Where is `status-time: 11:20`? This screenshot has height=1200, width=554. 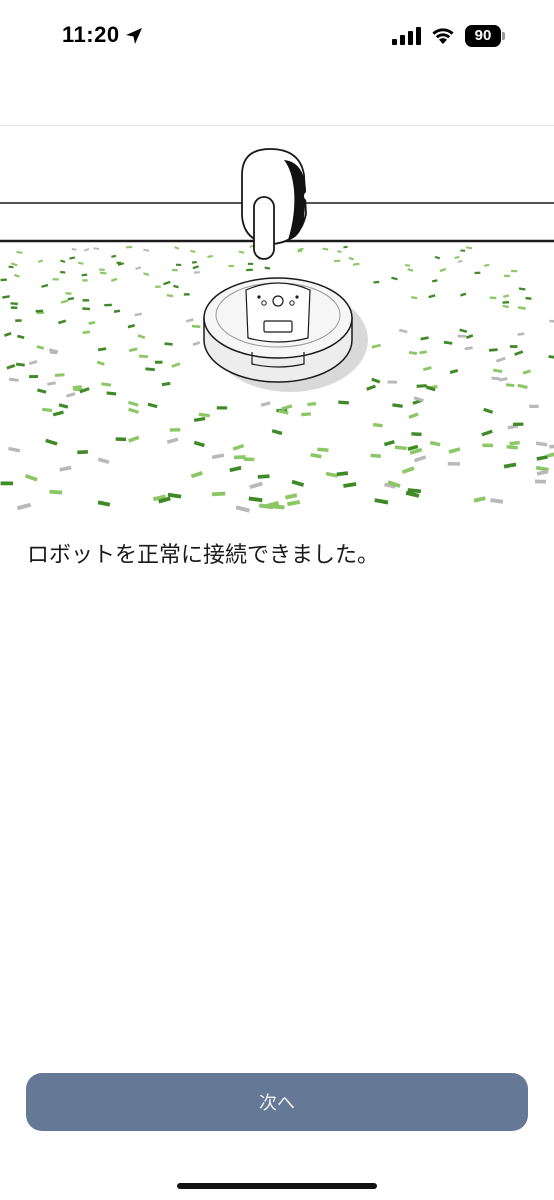 status-time: 11:20 is located at coordinates (91, 34).